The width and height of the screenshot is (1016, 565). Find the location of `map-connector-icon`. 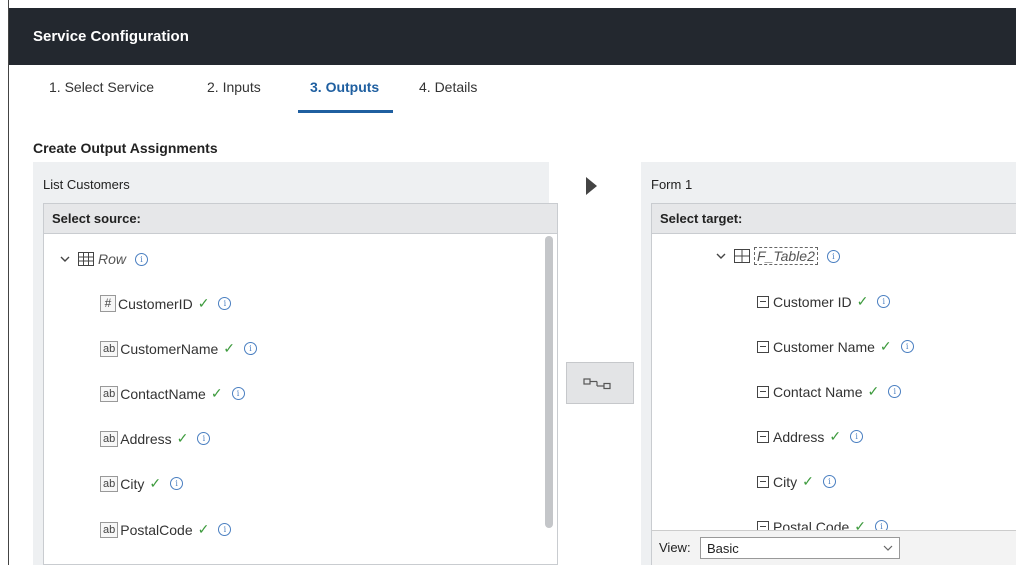

map-connector-icon is located at coordinates (597, 384).